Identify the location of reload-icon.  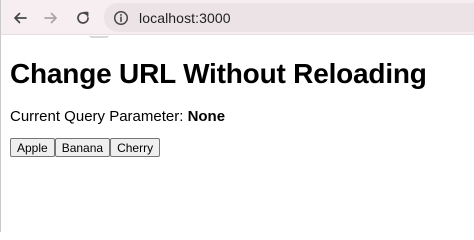
(83, 17).